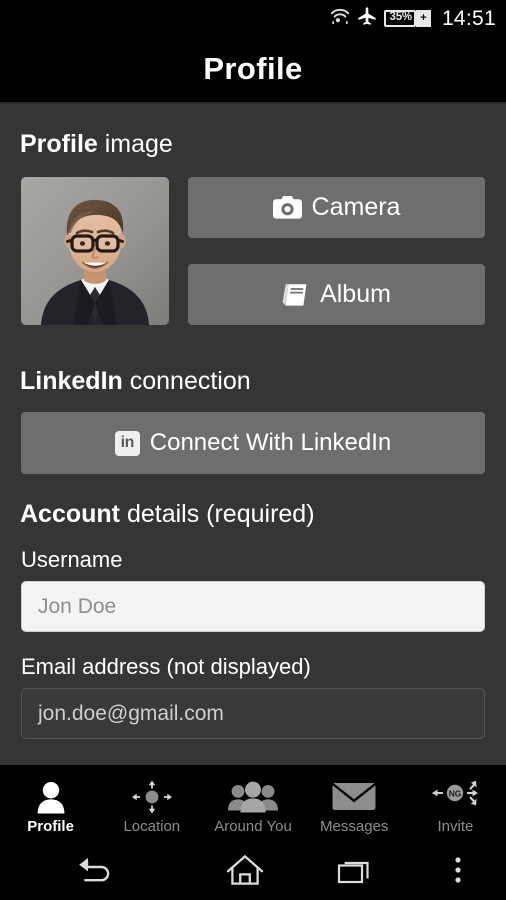 This screenshot has width=506, height=900. What do you see at coordinates (70, 514) in the screenshot?
I see `account-heading-strong: Account` at bounding box center [70, 514].